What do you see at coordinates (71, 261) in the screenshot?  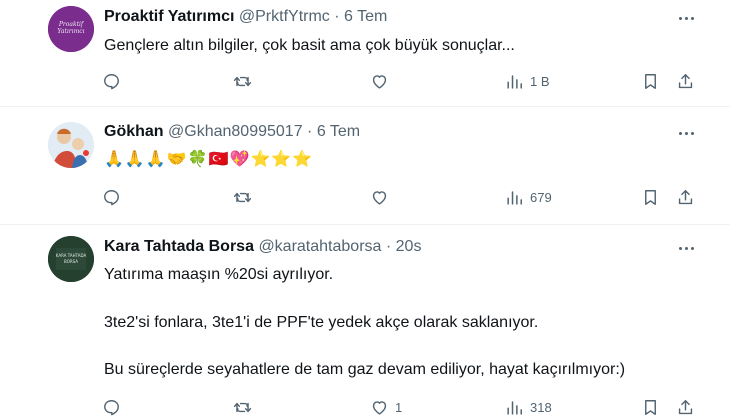 I see `avatar-text: BORSA` at bounding box center [71, 261].